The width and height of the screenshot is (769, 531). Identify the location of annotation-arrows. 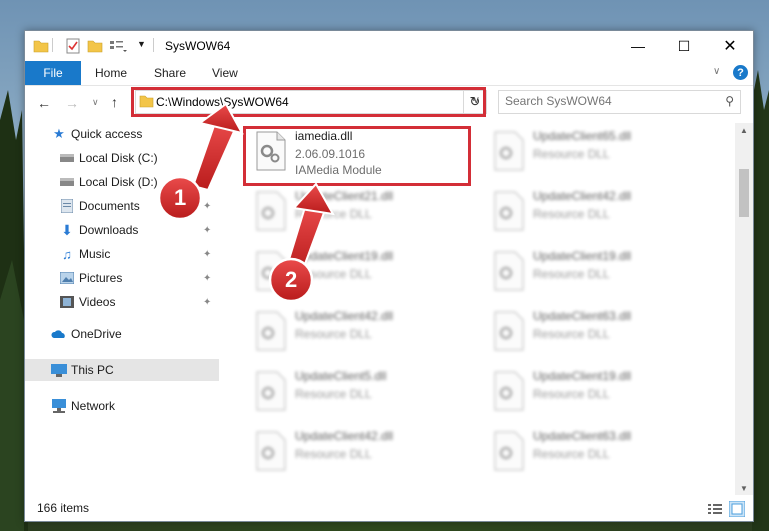
(246, 202).